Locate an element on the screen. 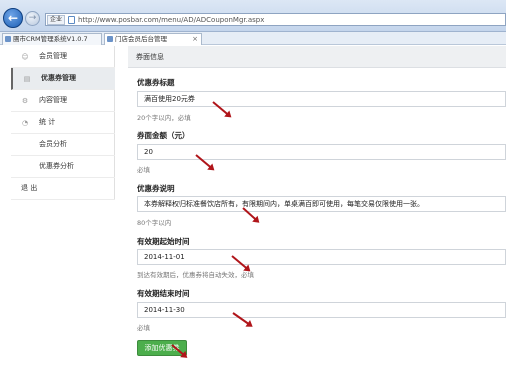 This screenshot has width=506, height=365. end-date-input is located at coordinates (321, 310).